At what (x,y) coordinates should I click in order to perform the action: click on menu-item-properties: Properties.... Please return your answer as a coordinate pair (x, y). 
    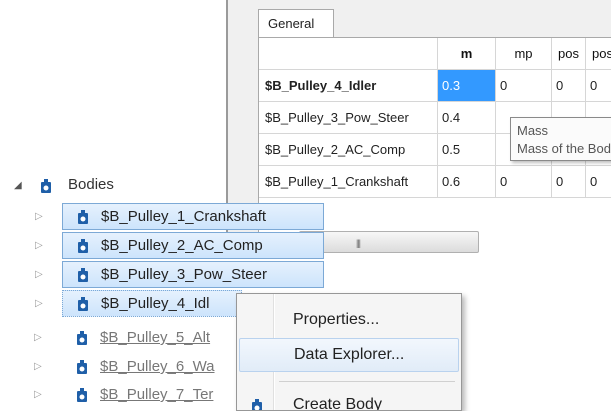
    Looking at the image, I should click on (349, 321).